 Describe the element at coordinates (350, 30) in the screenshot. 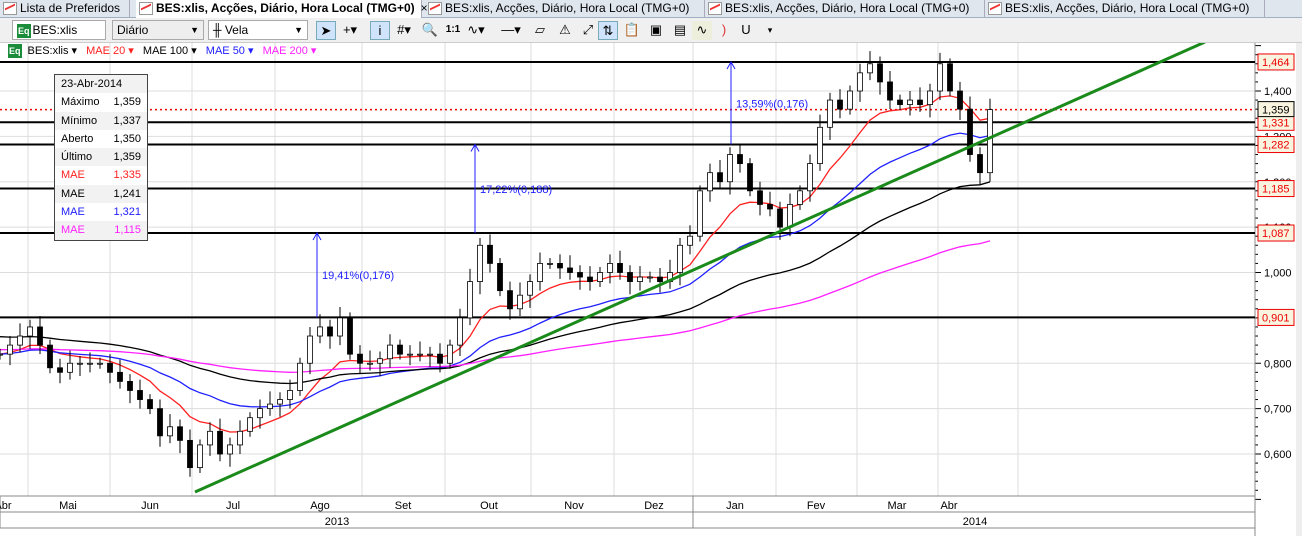

I see `crosshair-tool: +▾` at that location.